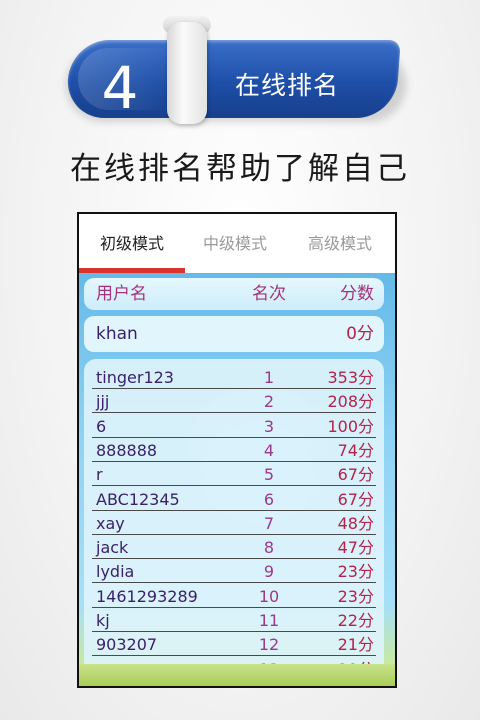 This screenshot has height=720, width=480. I want to click on mode-tabs: 初级模式 中级模式 高级模式, so click(237, 243).